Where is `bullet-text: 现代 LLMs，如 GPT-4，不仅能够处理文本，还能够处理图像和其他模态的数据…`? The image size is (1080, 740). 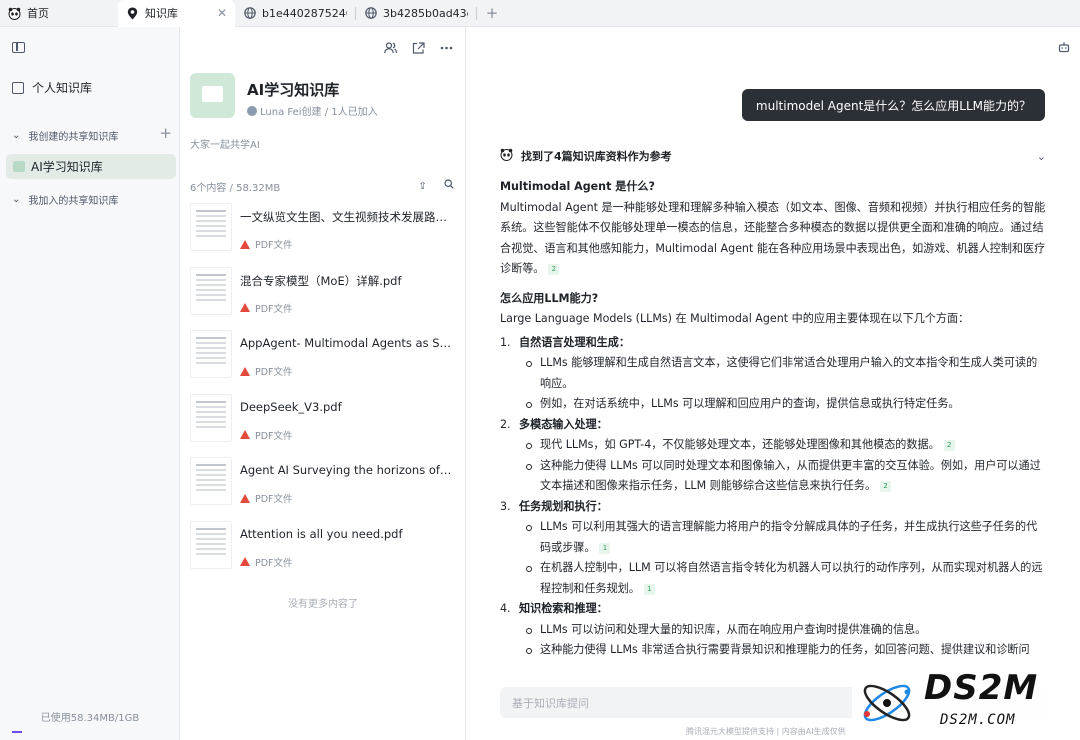 bullet-text: 现代 LLMs，如 GPT-4，不仅能够处理文本，还能够处理图像和其他模态的数据… is located at coordinates (740, 444).